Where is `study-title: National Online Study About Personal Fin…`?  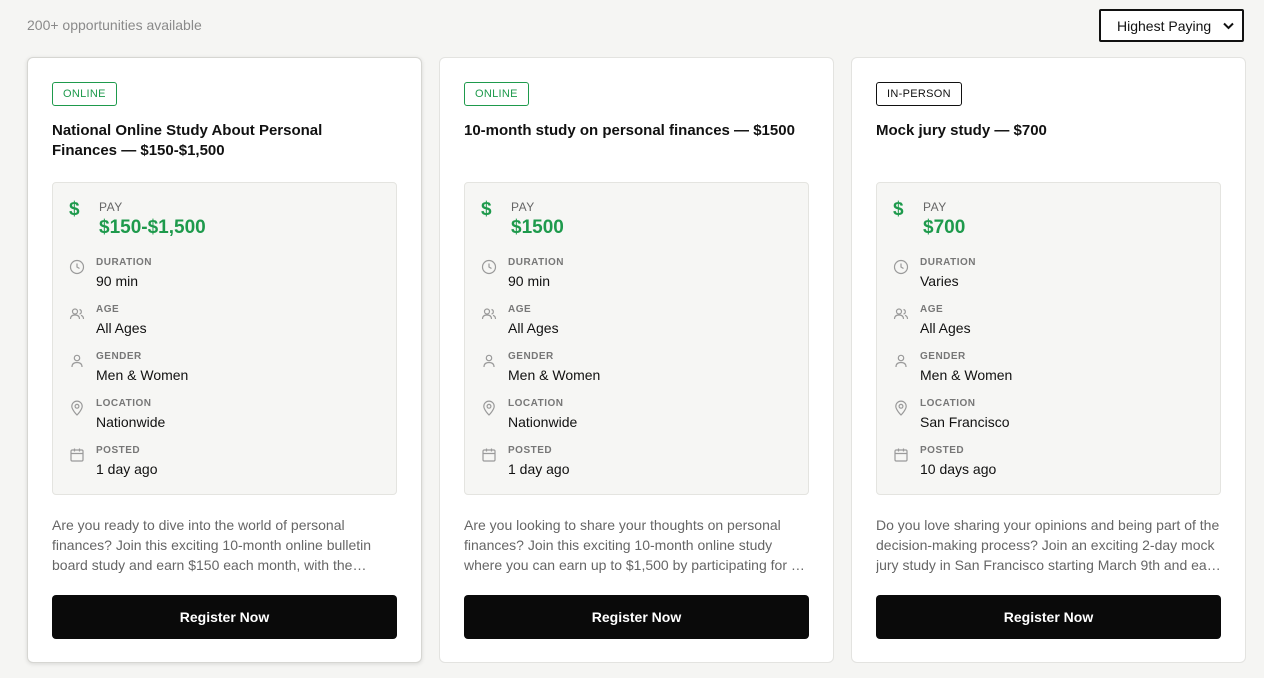 study-title: National Online Study About Personal Fin… is located at coordinates (217, 141).